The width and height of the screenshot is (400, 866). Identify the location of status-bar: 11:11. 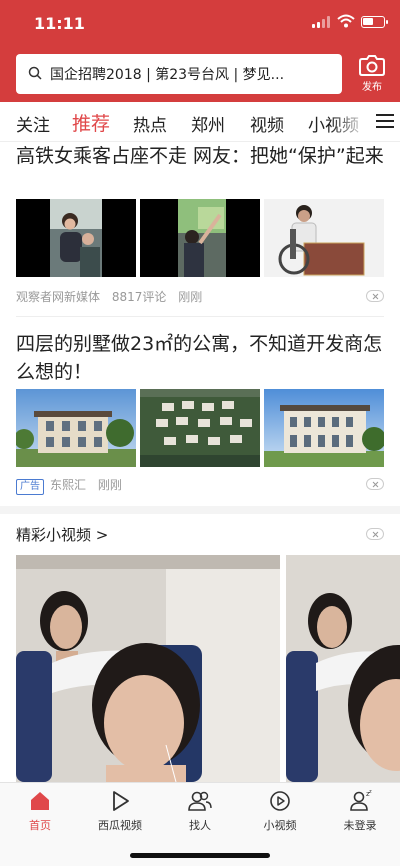
(200, 23).